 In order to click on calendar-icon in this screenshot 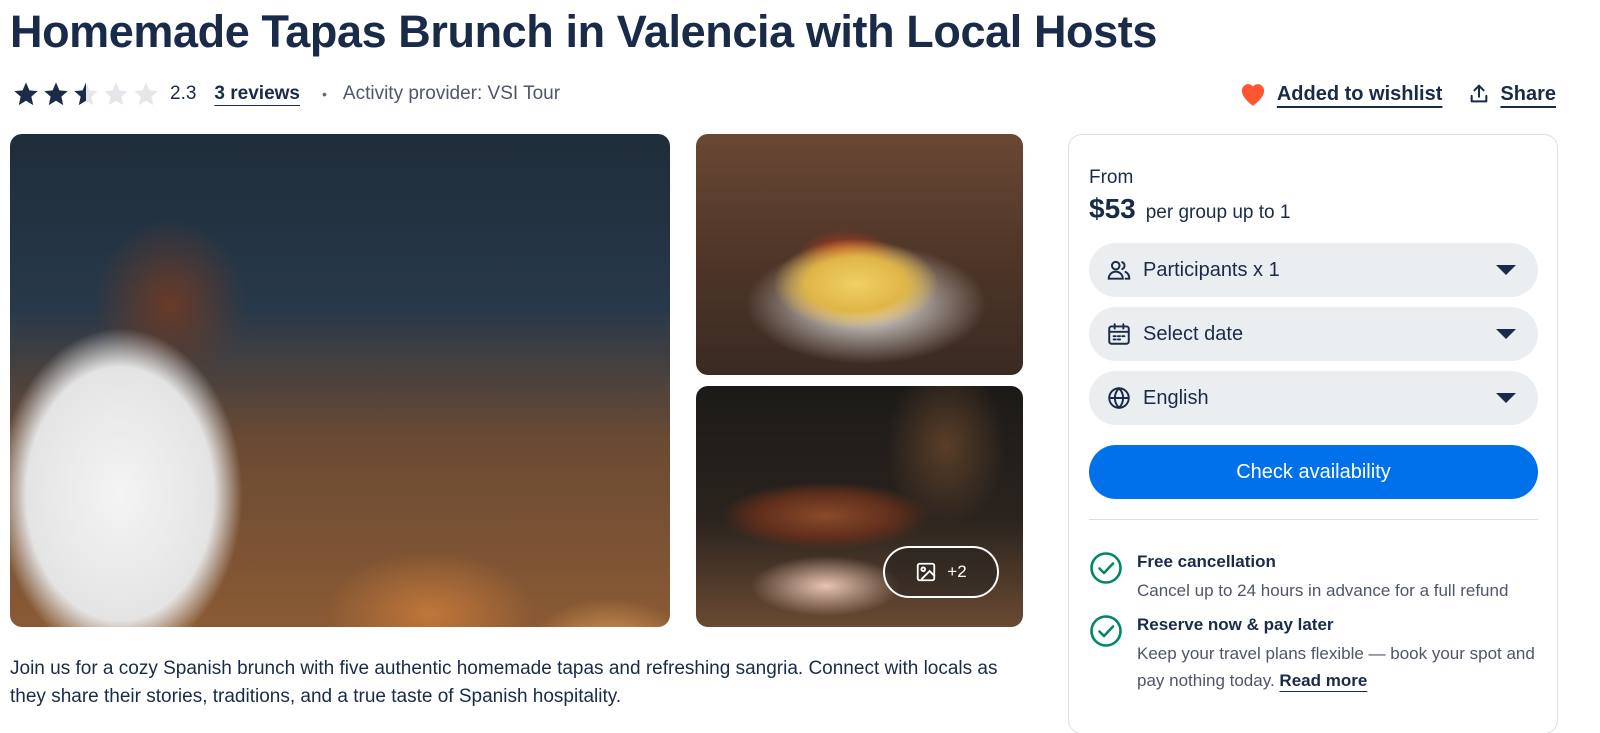, I will do `click(1119, 334)`.